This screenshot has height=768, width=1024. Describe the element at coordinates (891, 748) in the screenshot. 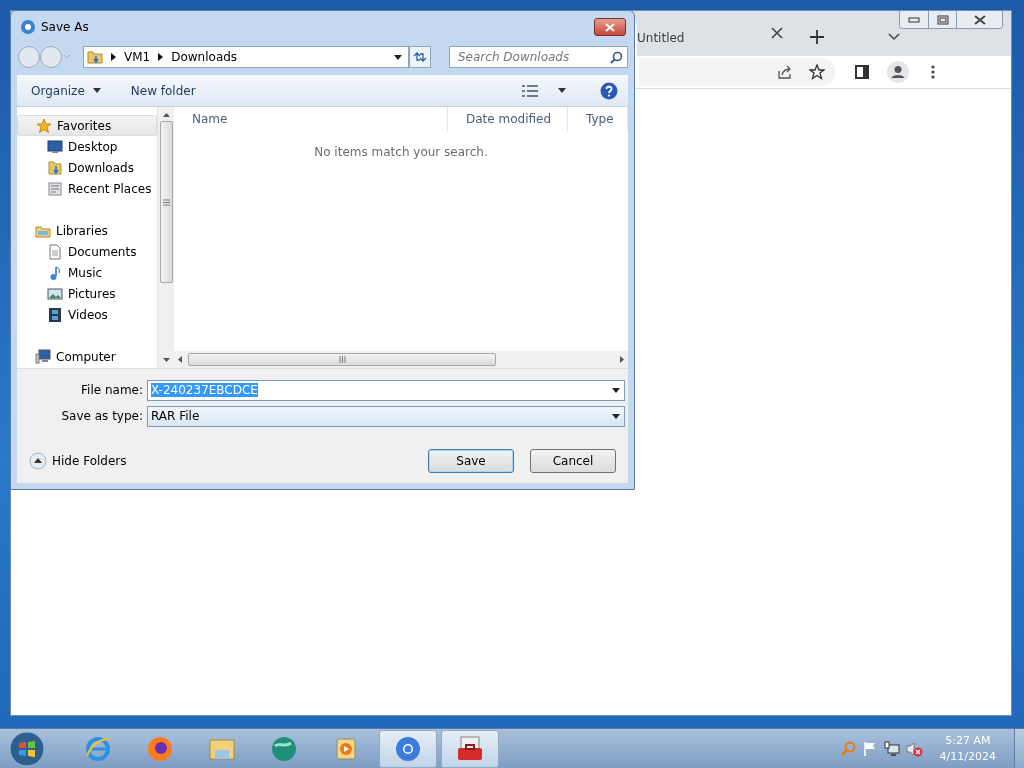

I see `network-icon` at that location.